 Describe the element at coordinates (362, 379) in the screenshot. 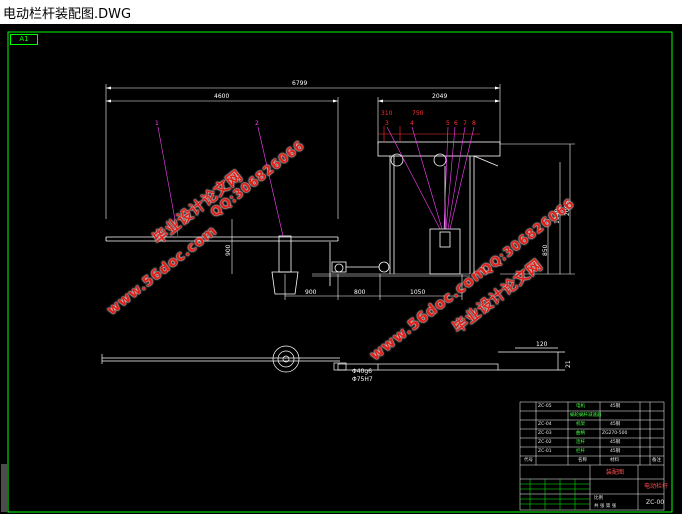

I see `fit-shaft: Φ75H7` at that location.